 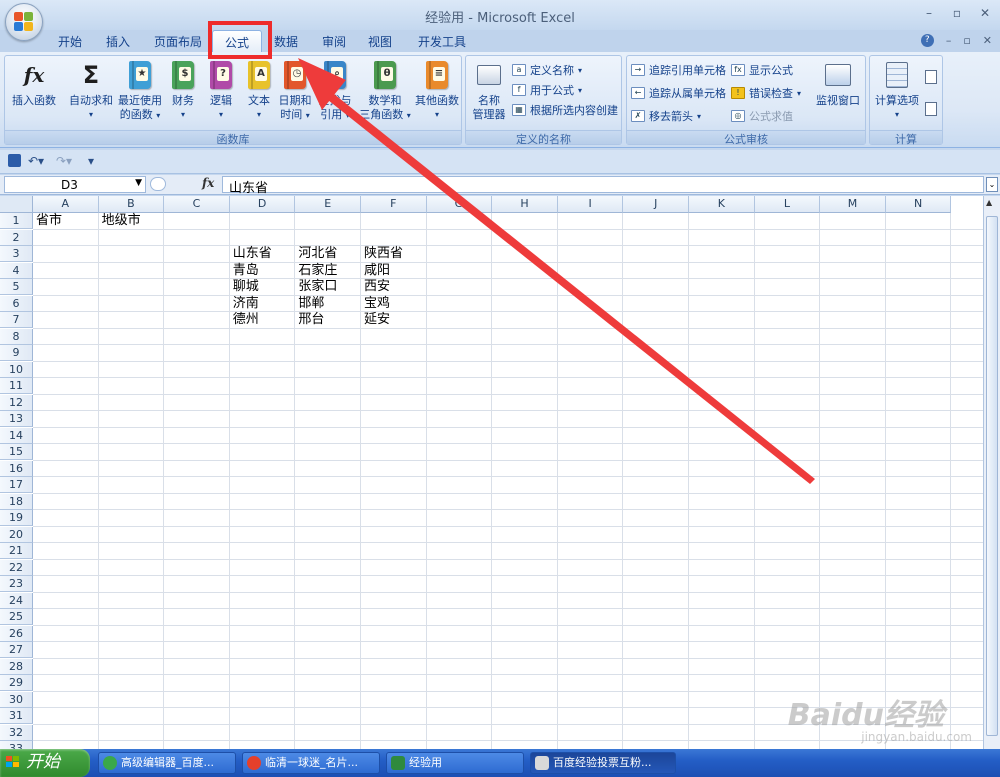 I want to click on cell-E4: 石家庄, so click(x=317, y=271).